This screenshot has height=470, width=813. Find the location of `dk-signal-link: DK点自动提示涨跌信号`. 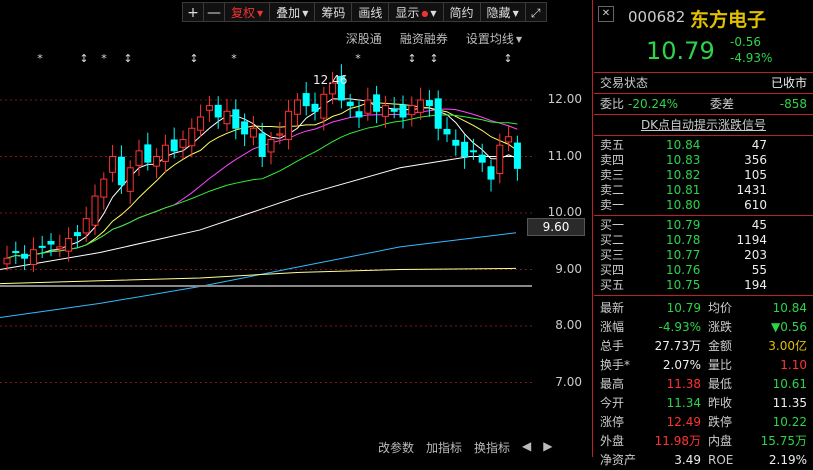

dk-signal-link: DK点自动提示涨跌信号 is located at coordinates (703, 125).